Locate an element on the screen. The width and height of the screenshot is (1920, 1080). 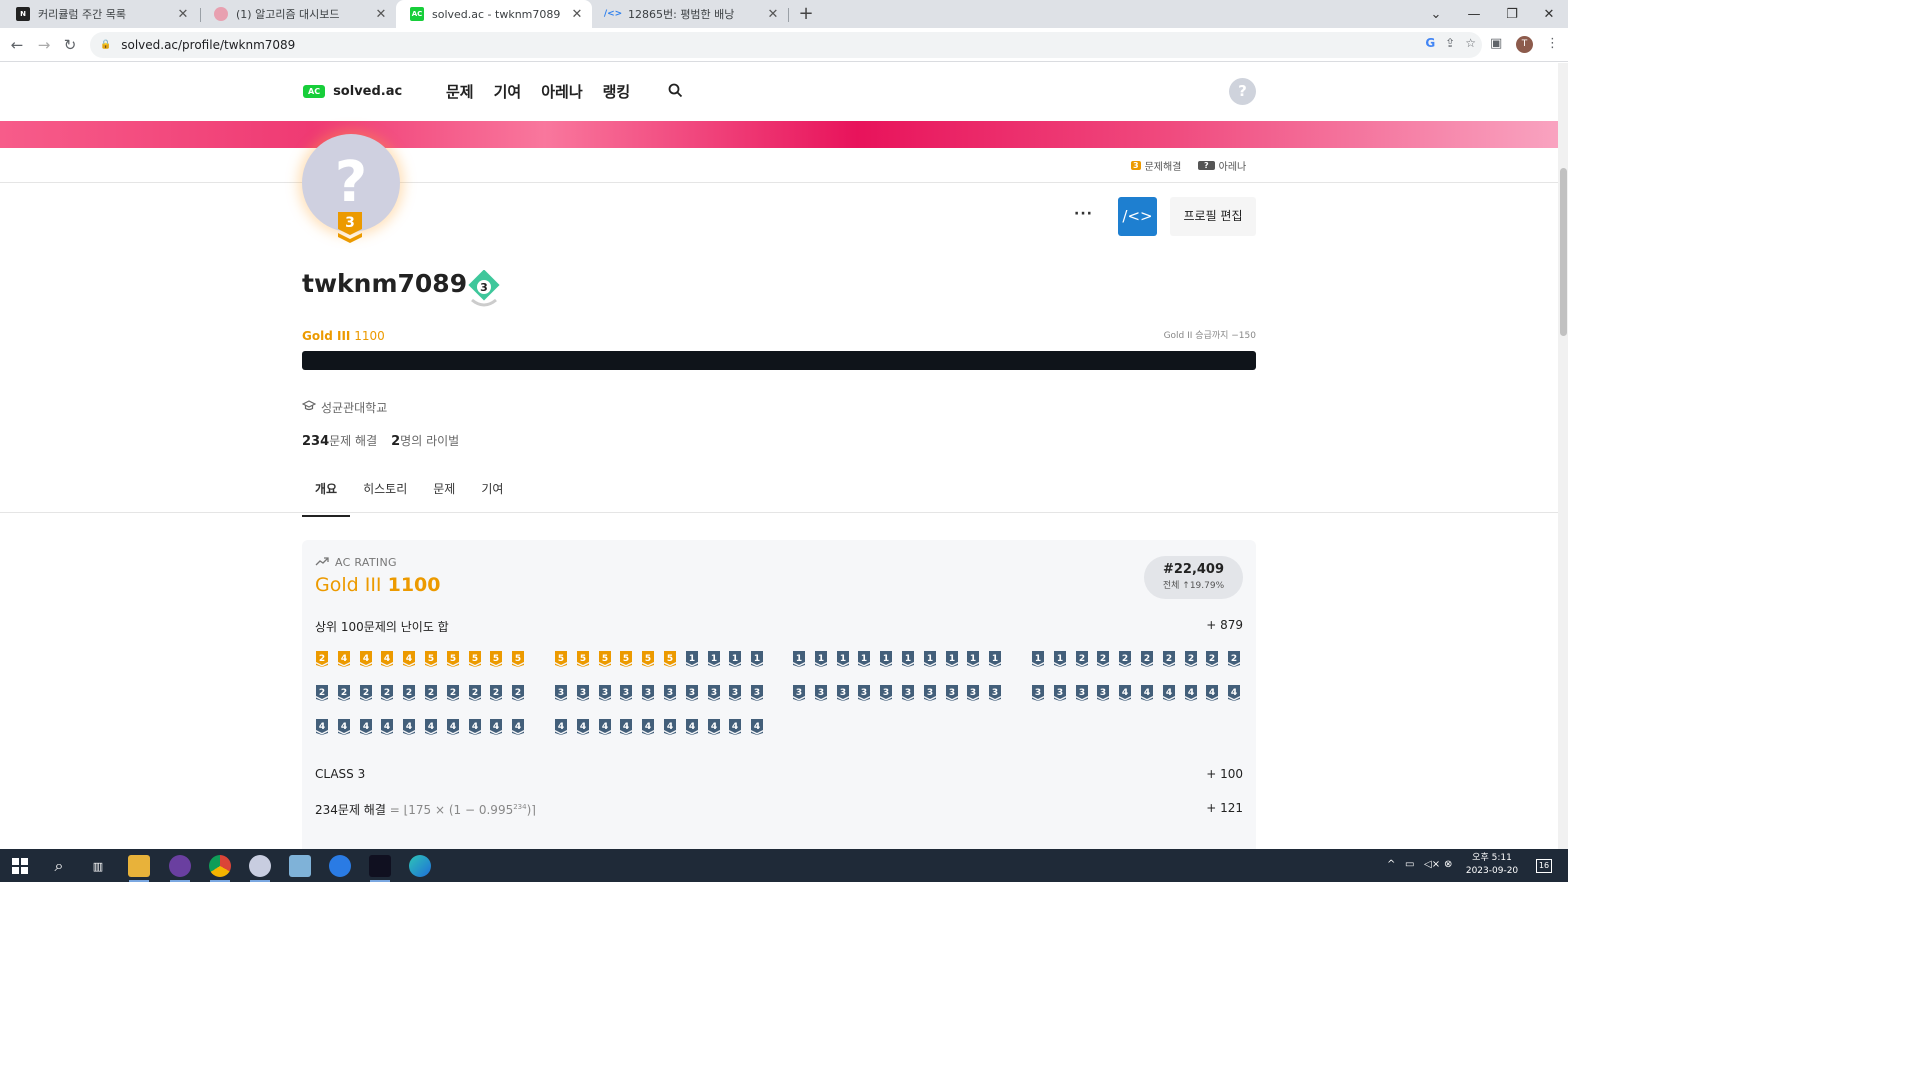
tab-problems: 문제 is located at coordinates (444, 495).